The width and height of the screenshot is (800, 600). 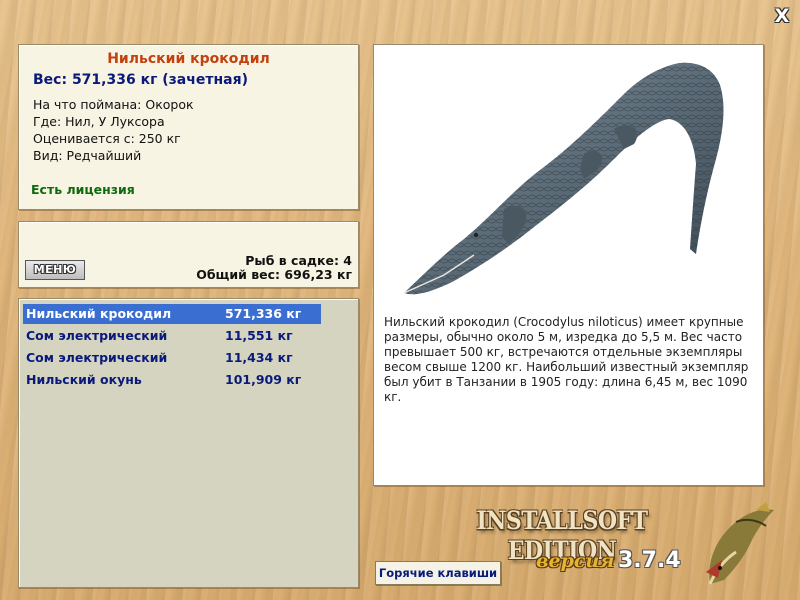 I want to click on cage-panel: МЕНЮ Рыб в садке: 4 Общий вес: 696,23 кг, so click(x=188, y=254).